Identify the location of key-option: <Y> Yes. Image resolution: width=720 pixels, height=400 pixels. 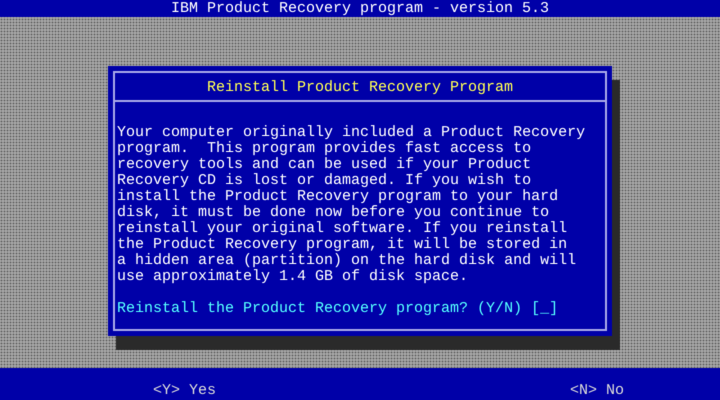
(184, 391).